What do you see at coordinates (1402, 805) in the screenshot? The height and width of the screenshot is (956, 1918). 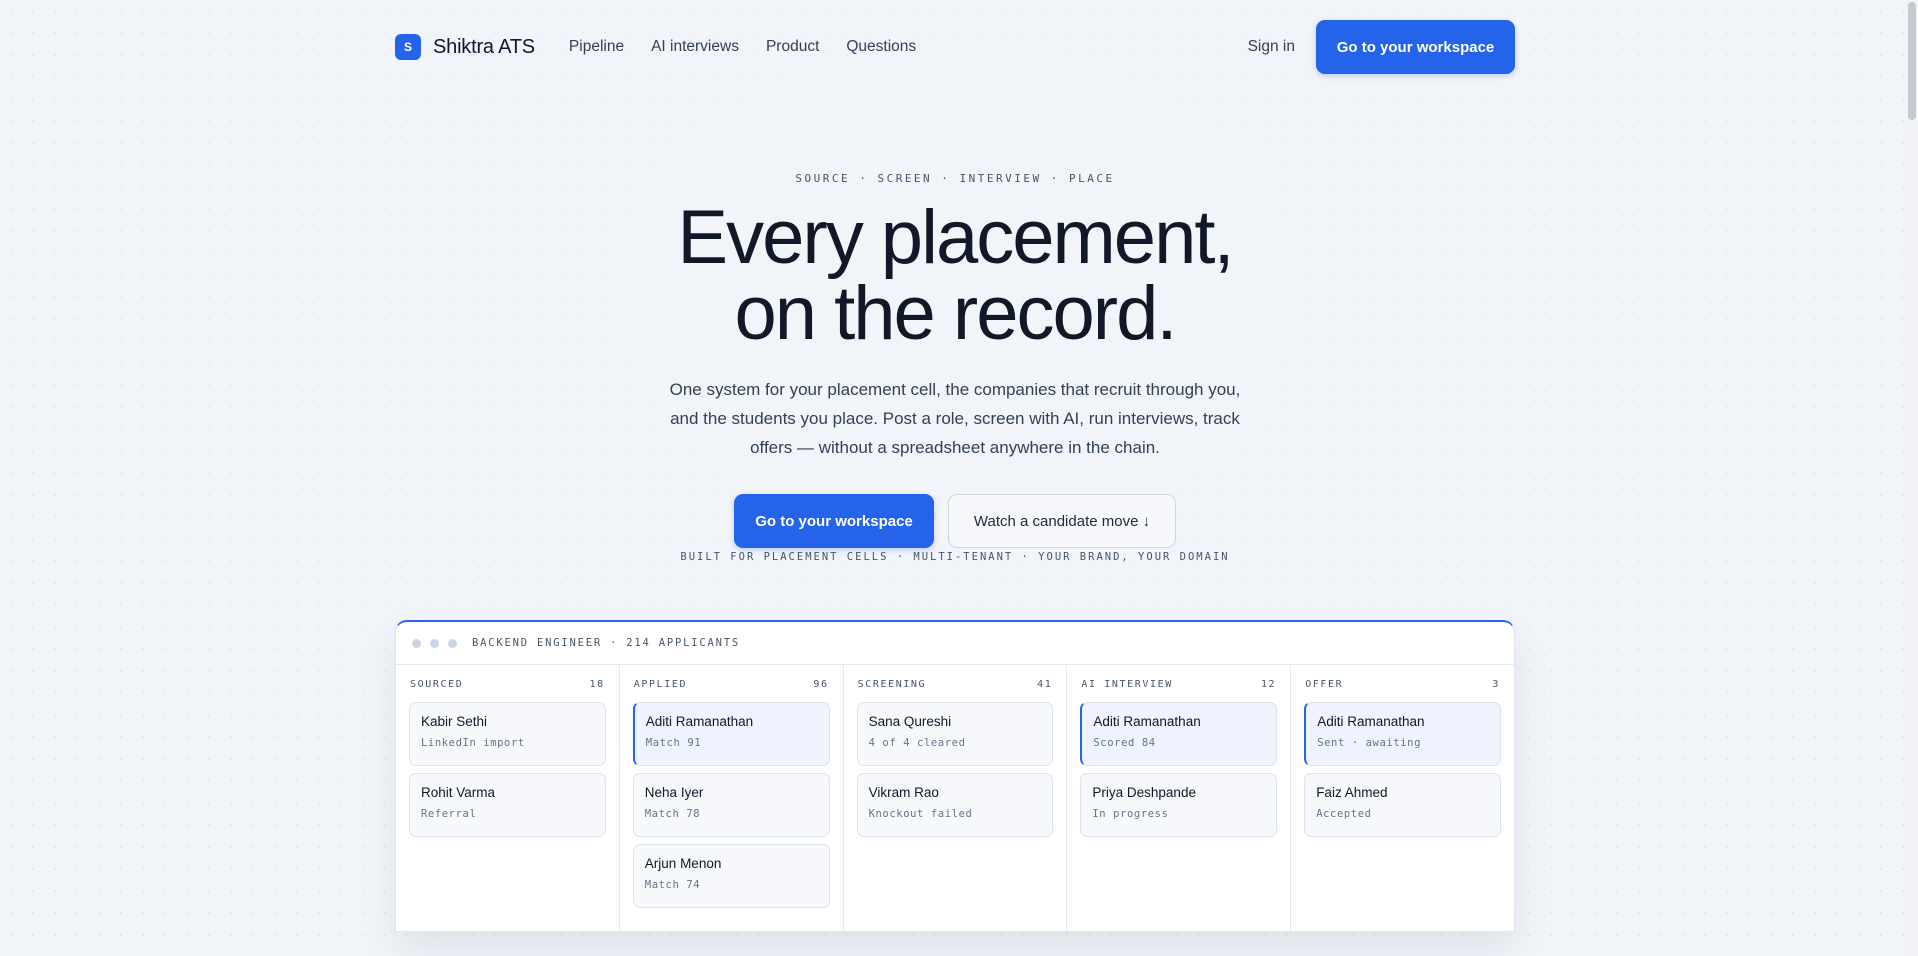 I see `candidate-card: Faiz Ahmed Accepted` at bounding box center [1402, 805].